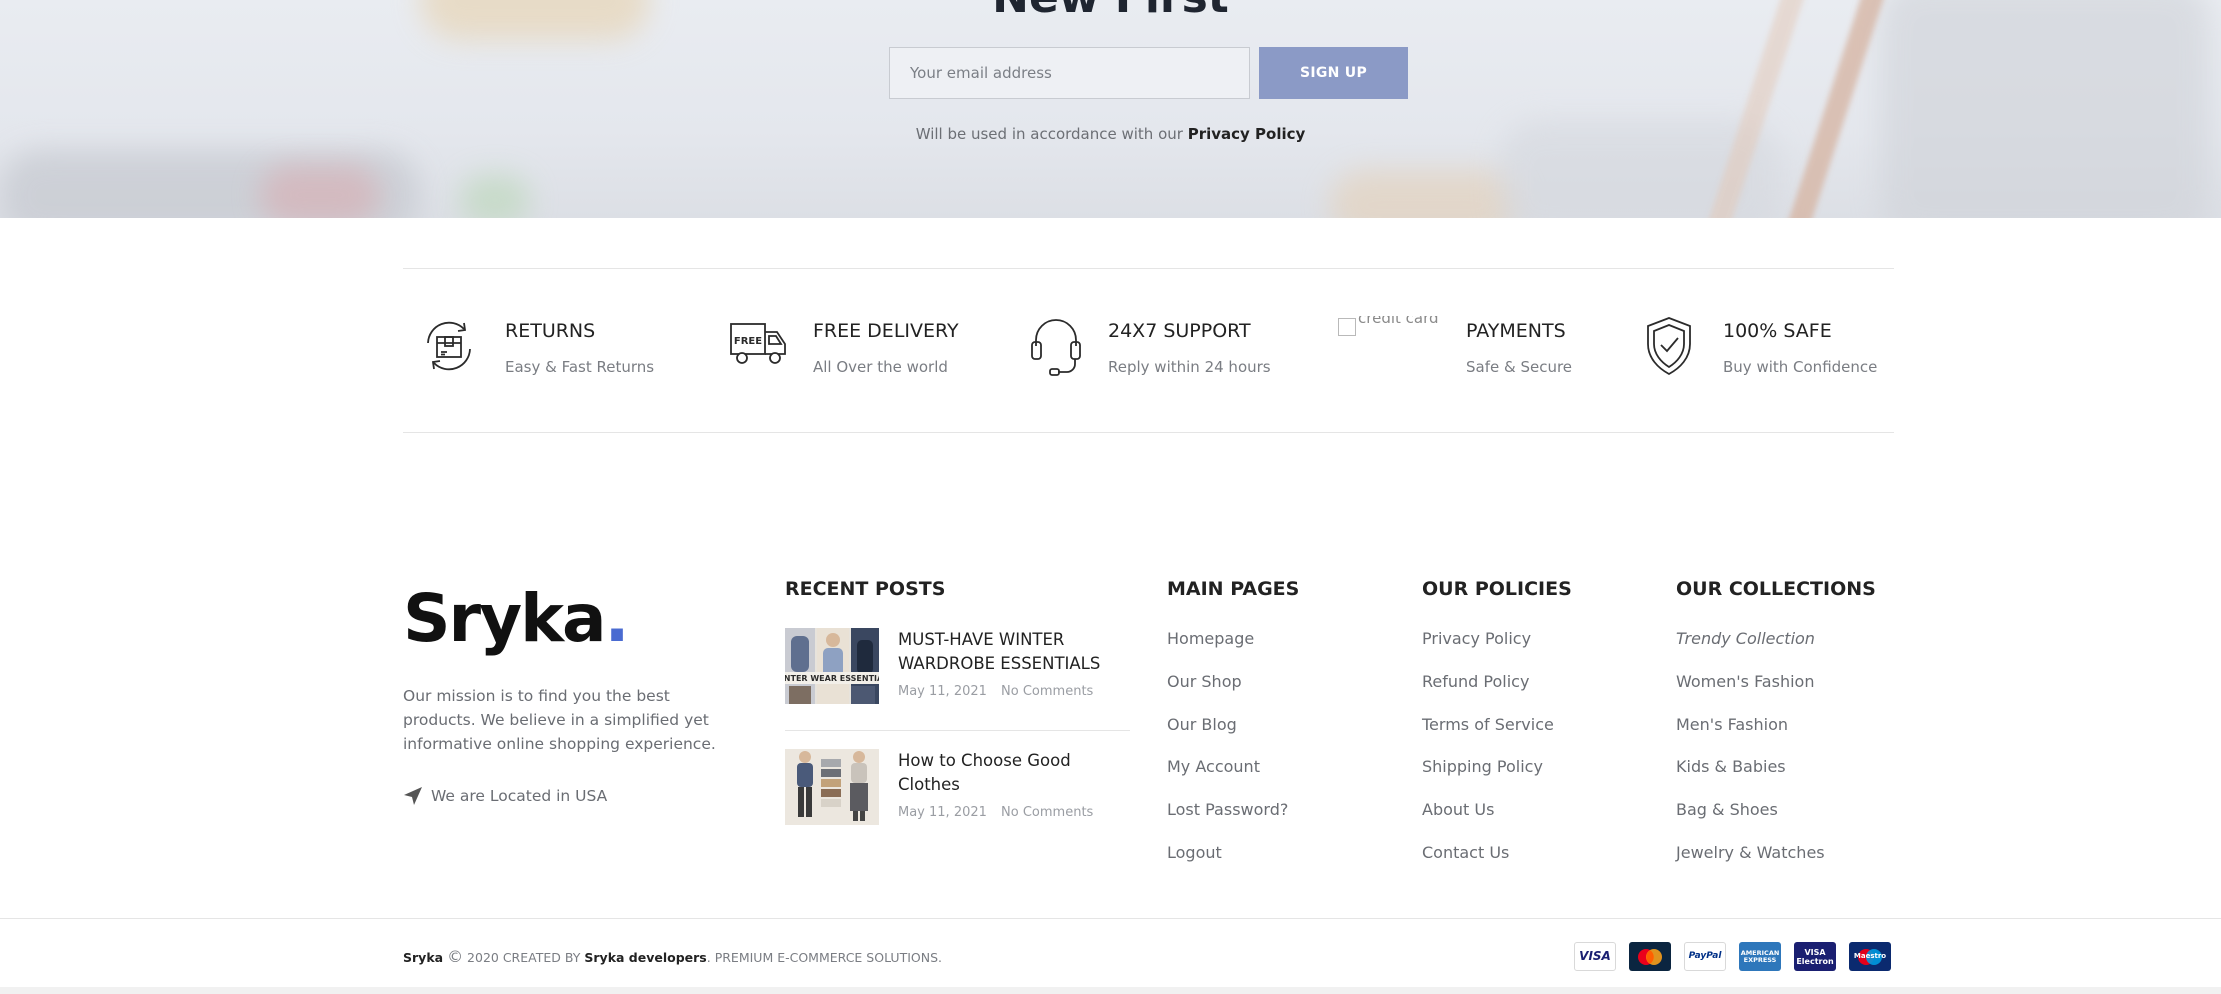  I want to click on post-title: How to Choose Good Clothes, so click(1013, 773).